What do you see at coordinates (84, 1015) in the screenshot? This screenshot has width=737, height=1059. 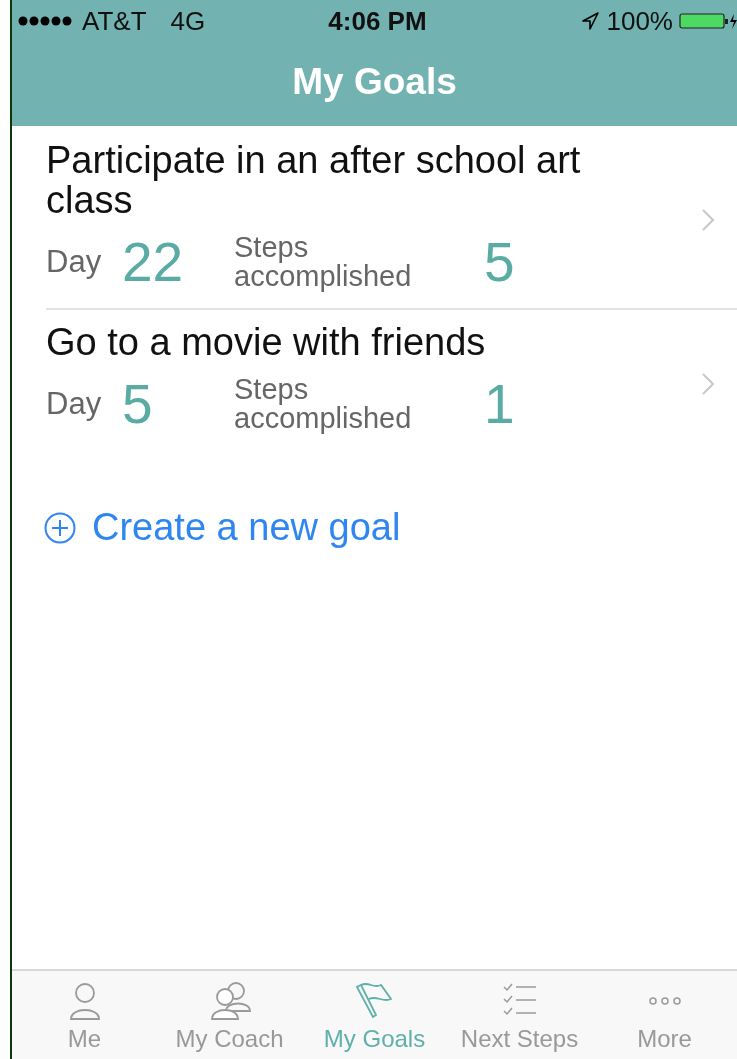 I see `tab-item: Me` at bounding box center [84, 1015].